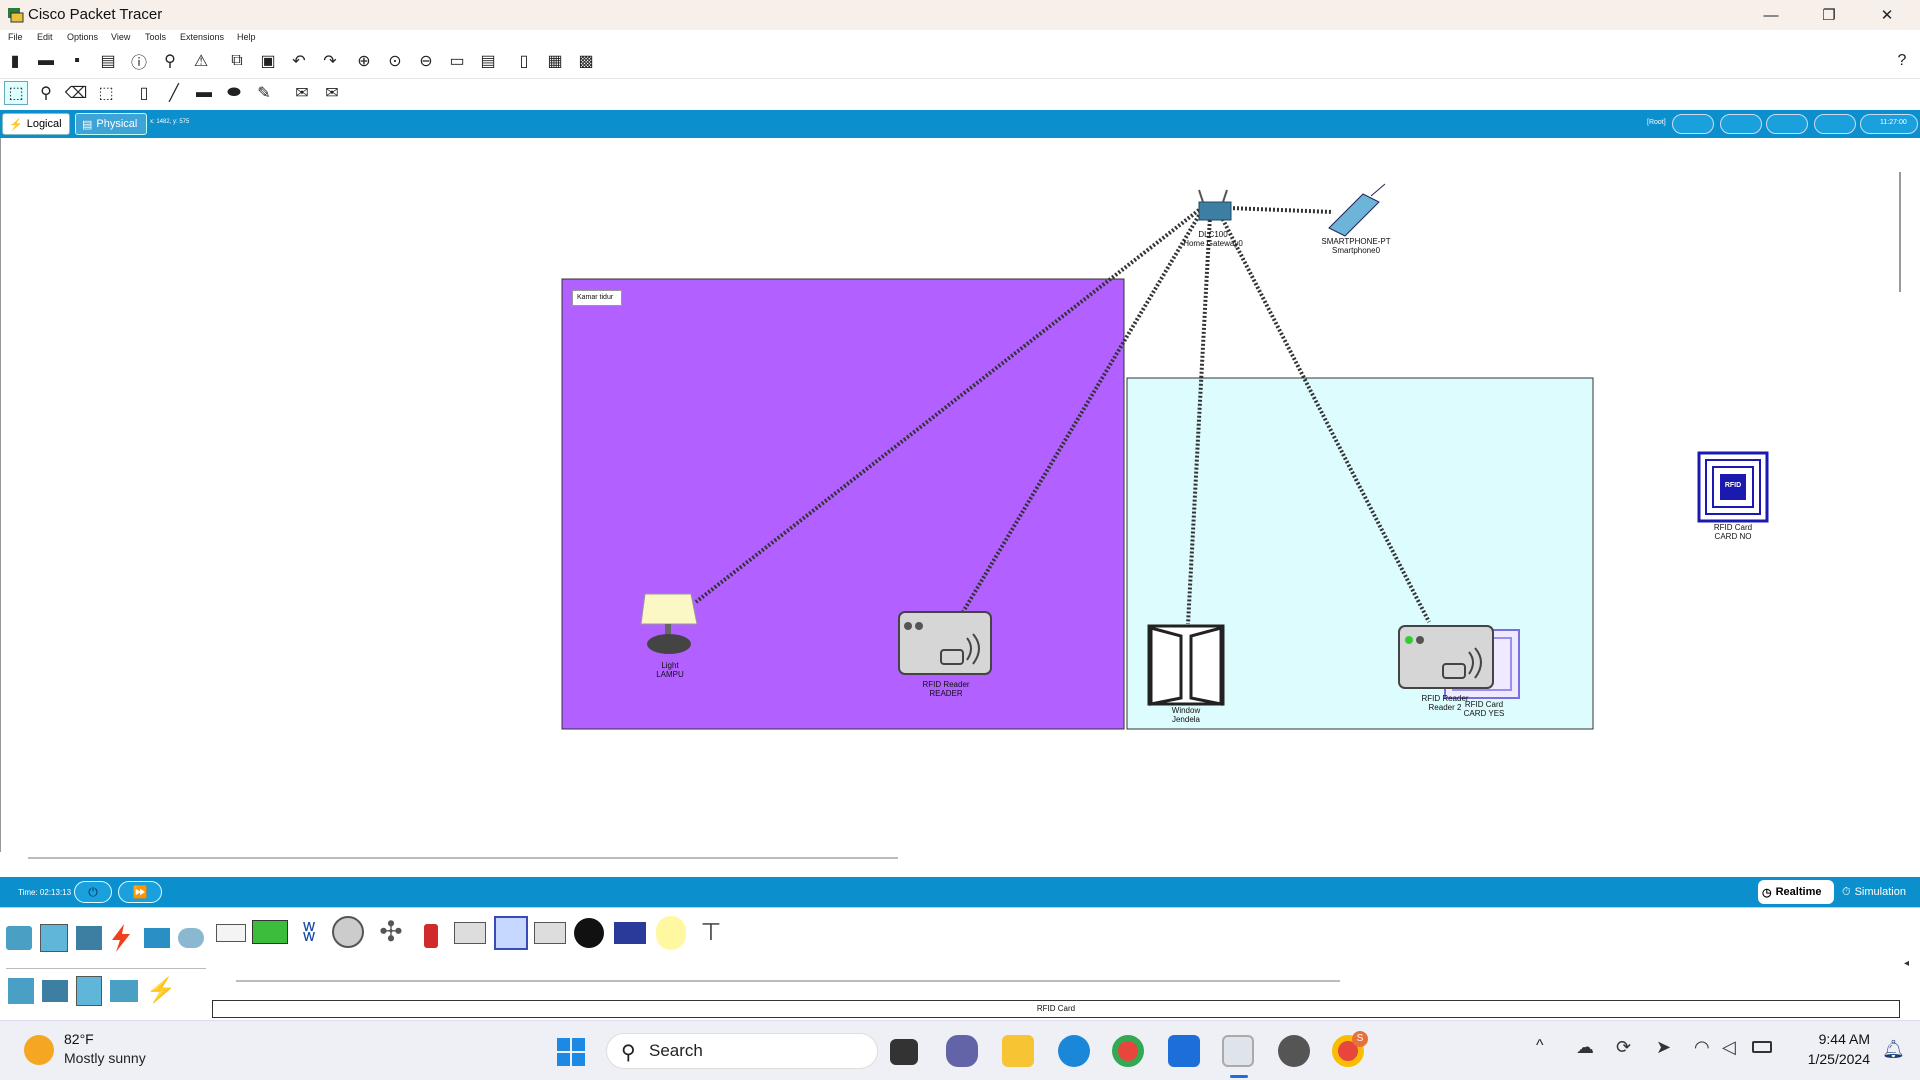  I want to click on delete-icon: ⌫, so click(76, 93).